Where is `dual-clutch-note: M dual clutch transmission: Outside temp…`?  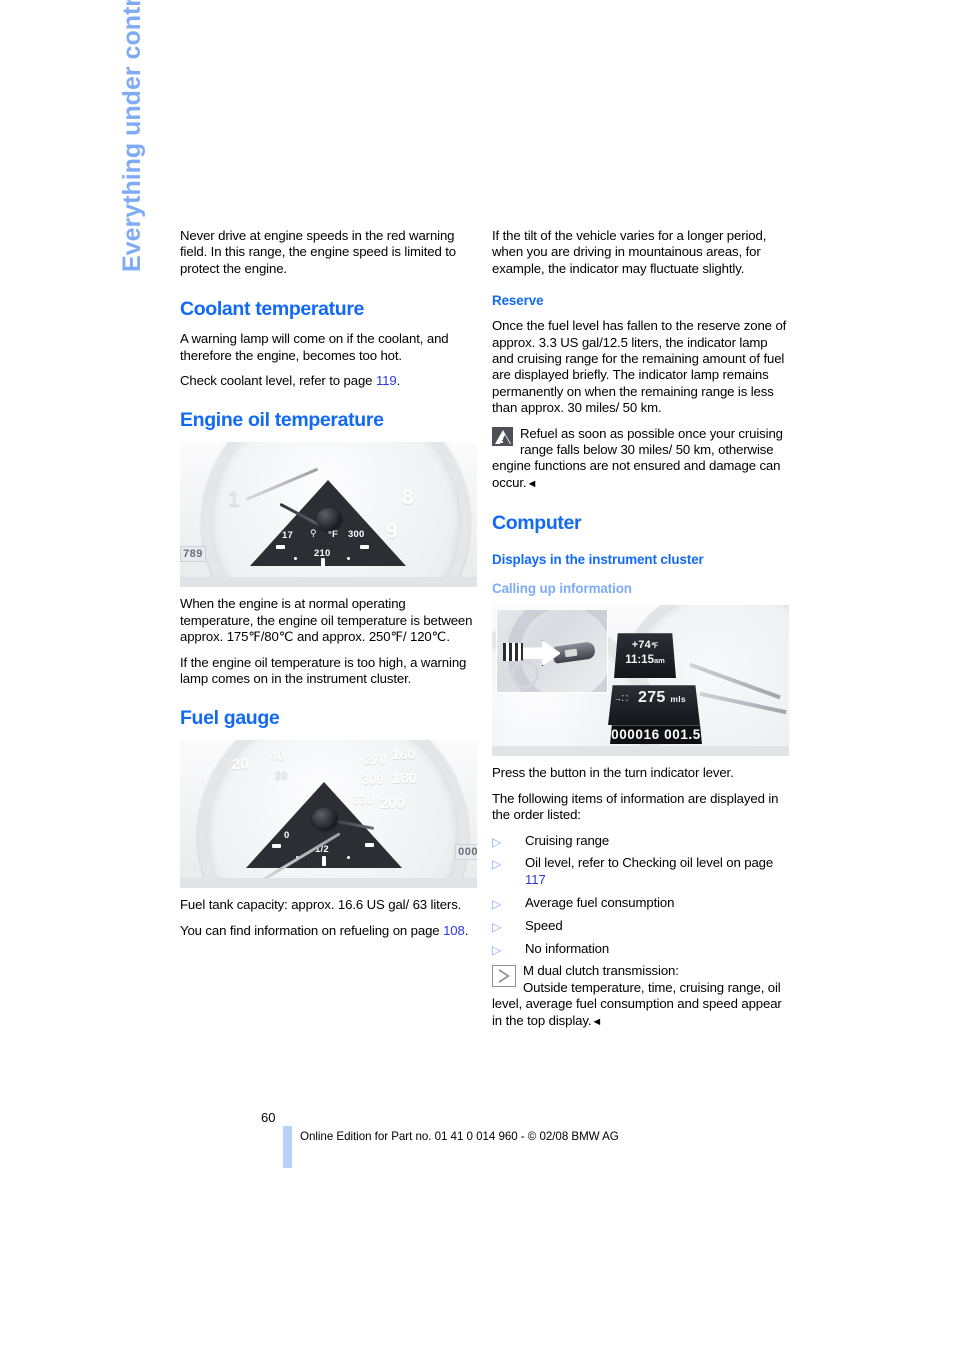 dual-clutch-note: M dual clutch transmission: Outside temp… is located at coordinates (640, 996).